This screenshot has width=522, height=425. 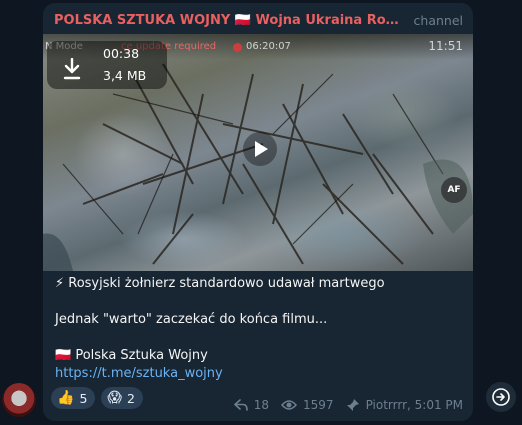 What do you see at coordinates (66, 398) in the screenshot?
I see `thumbs-up-icon: 👍` at bounding box center [66, 398].